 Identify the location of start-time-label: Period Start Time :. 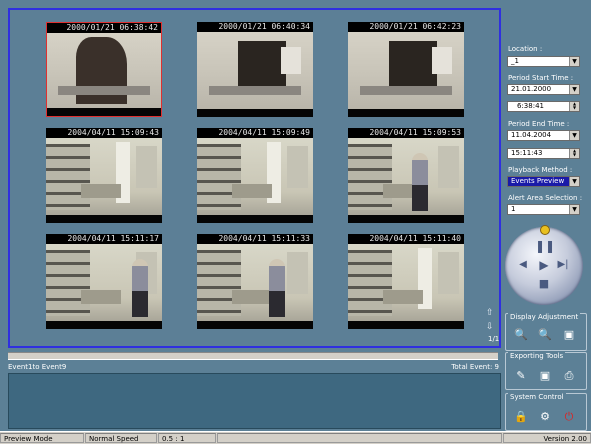
(541, 78).